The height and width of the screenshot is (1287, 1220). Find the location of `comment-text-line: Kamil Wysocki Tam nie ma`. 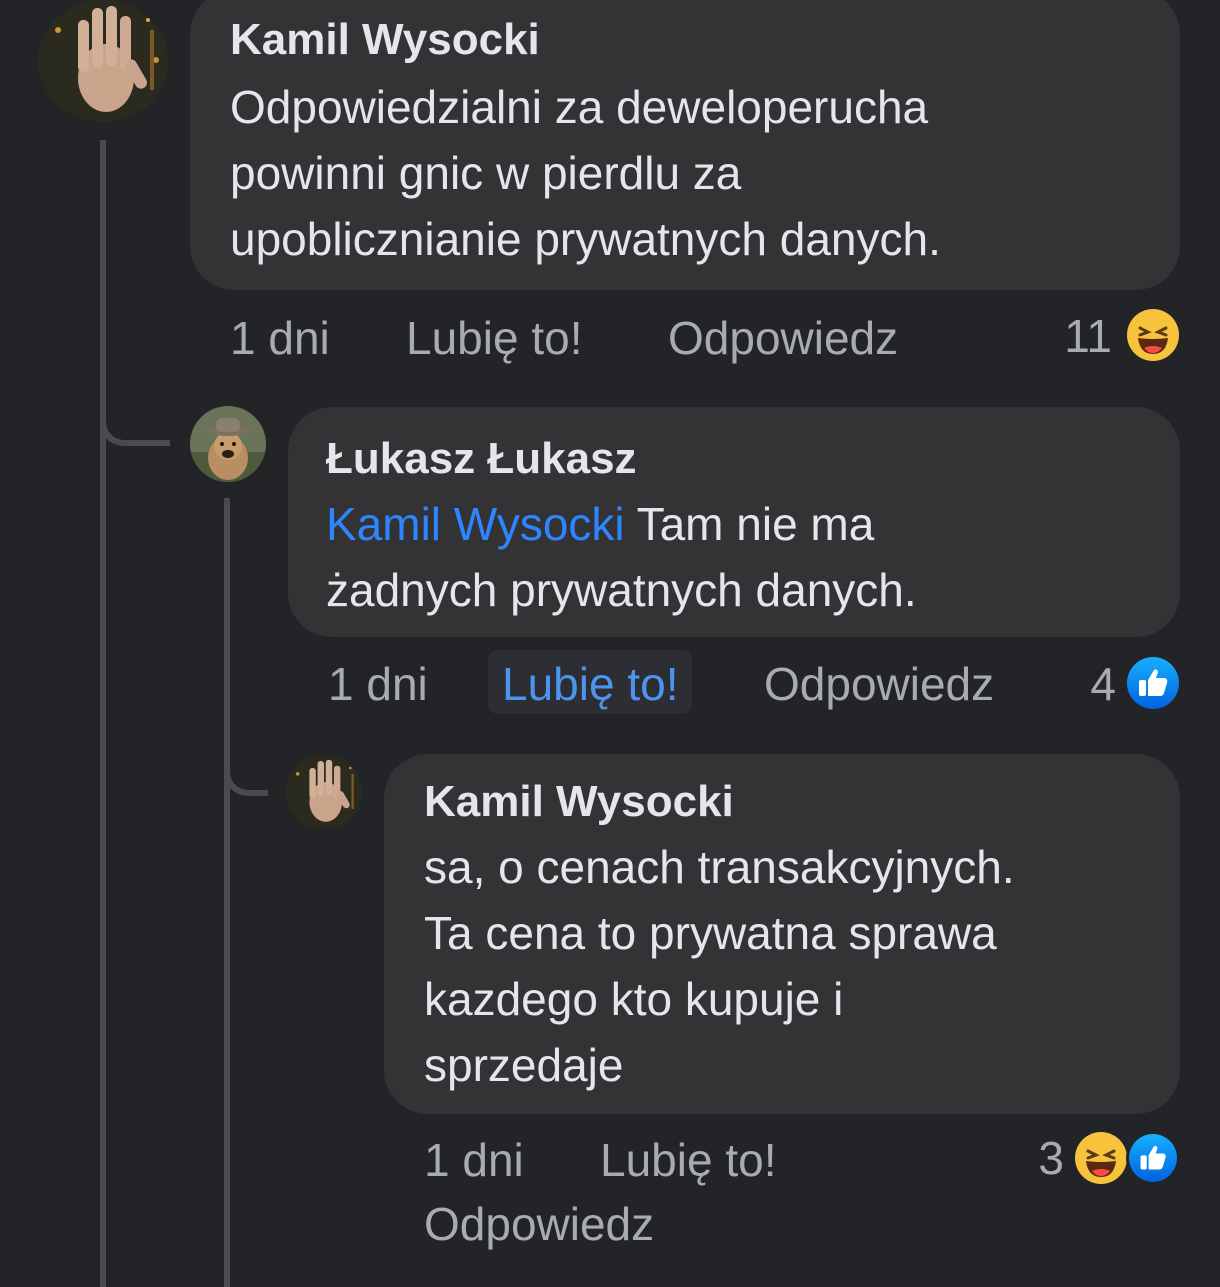

comment-text-line: Kamil Wysocki Tam nie ma is located at coordinates (734, 524).